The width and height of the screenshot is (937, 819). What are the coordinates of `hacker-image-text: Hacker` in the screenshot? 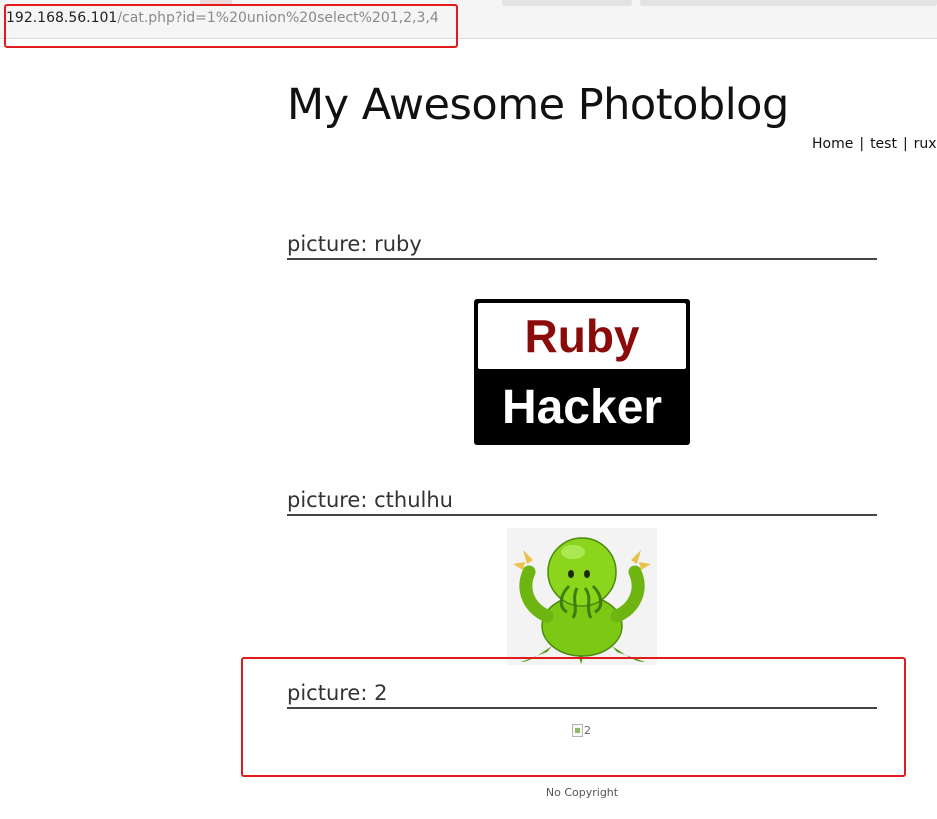 It's located at (582, 407).